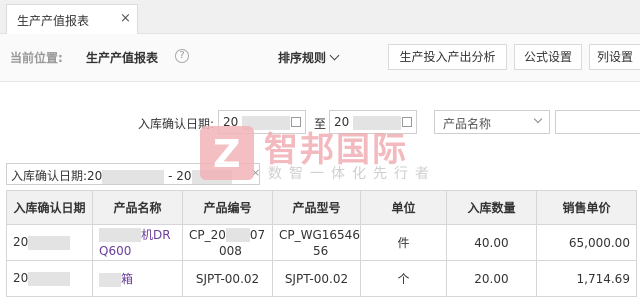  I want to click on column-header-unit: 单位, so click(403, 207).